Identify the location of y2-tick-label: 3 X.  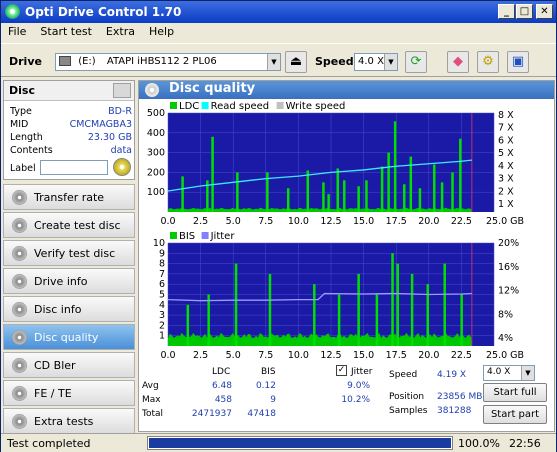
(506, 179).